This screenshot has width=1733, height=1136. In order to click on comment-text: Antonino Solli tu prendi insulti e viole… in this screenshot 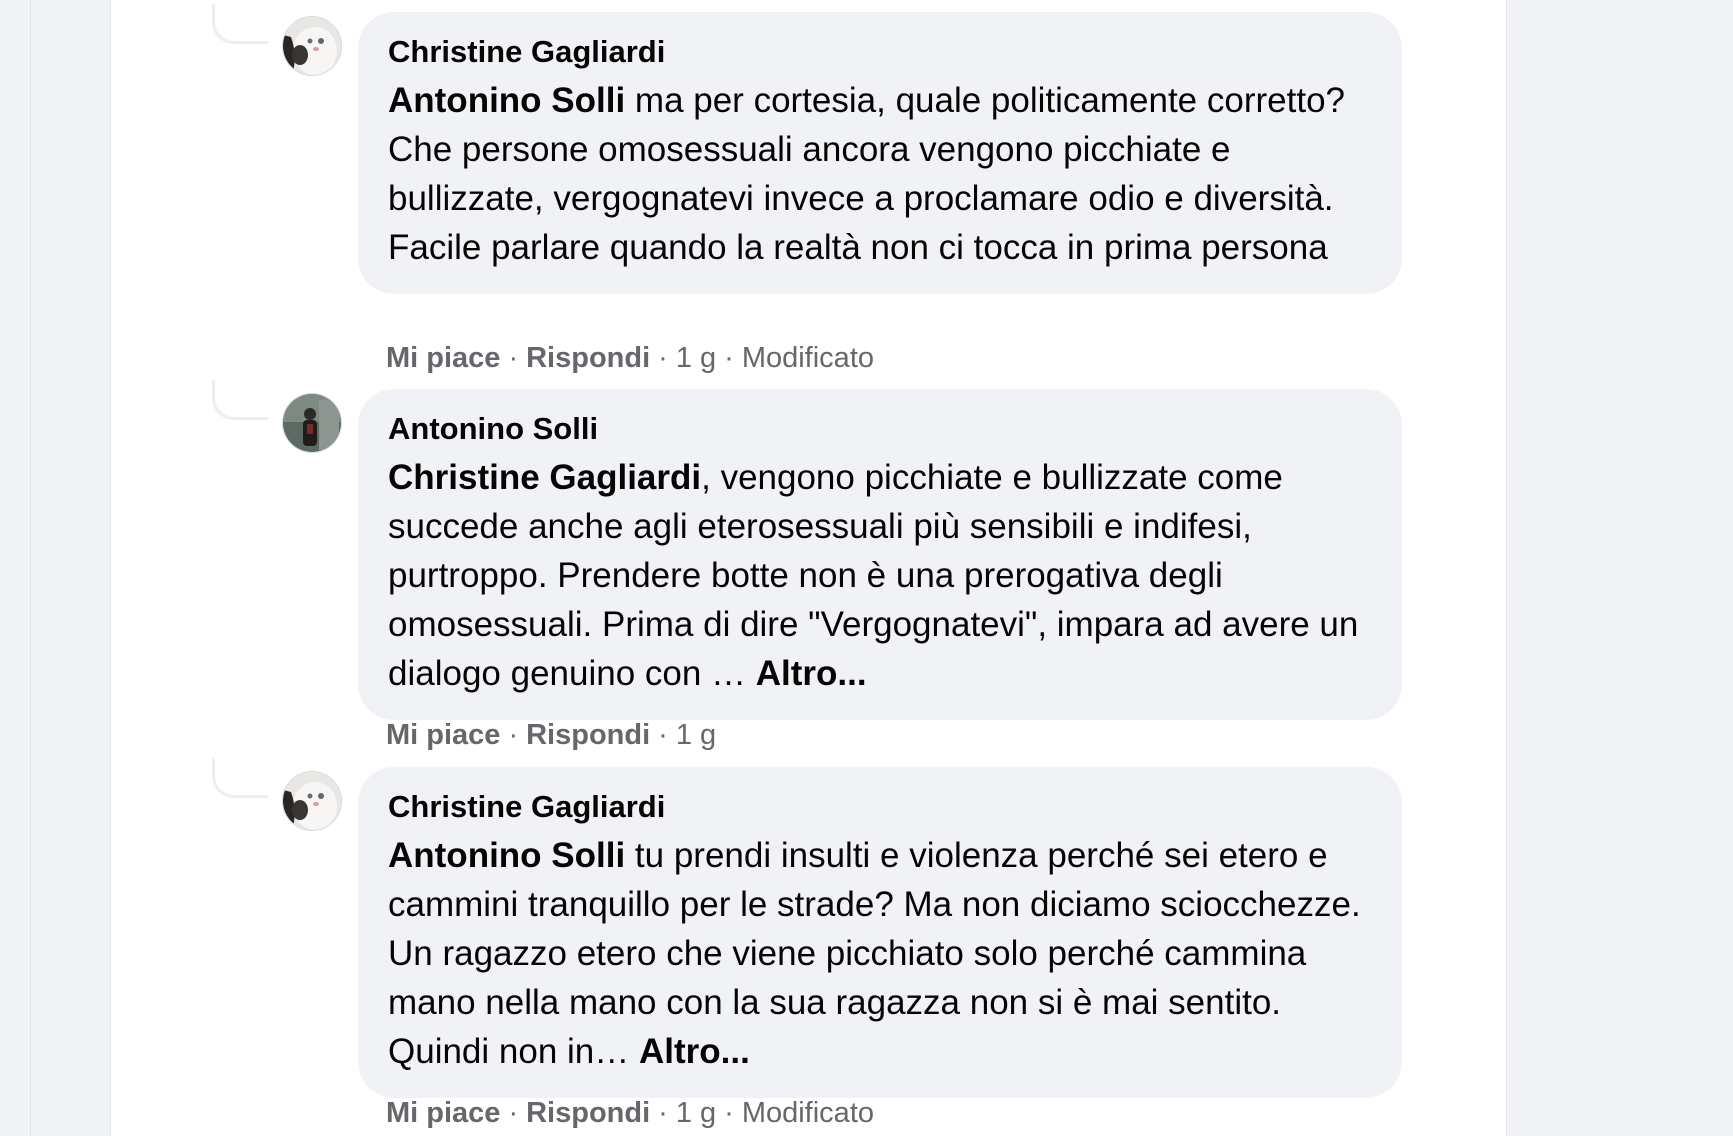, I will do `click(880, 953)`.